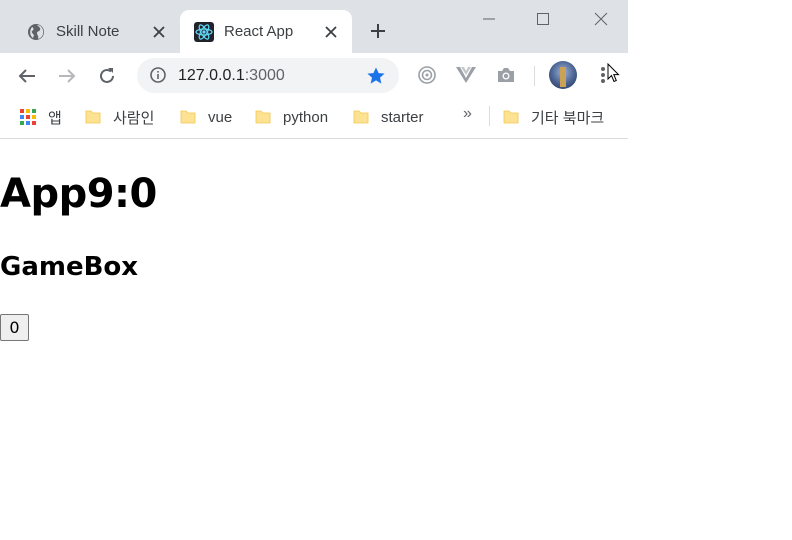 This screenshot has width=792, height=540. I want to click on maximize-icon, so click(543, 19).